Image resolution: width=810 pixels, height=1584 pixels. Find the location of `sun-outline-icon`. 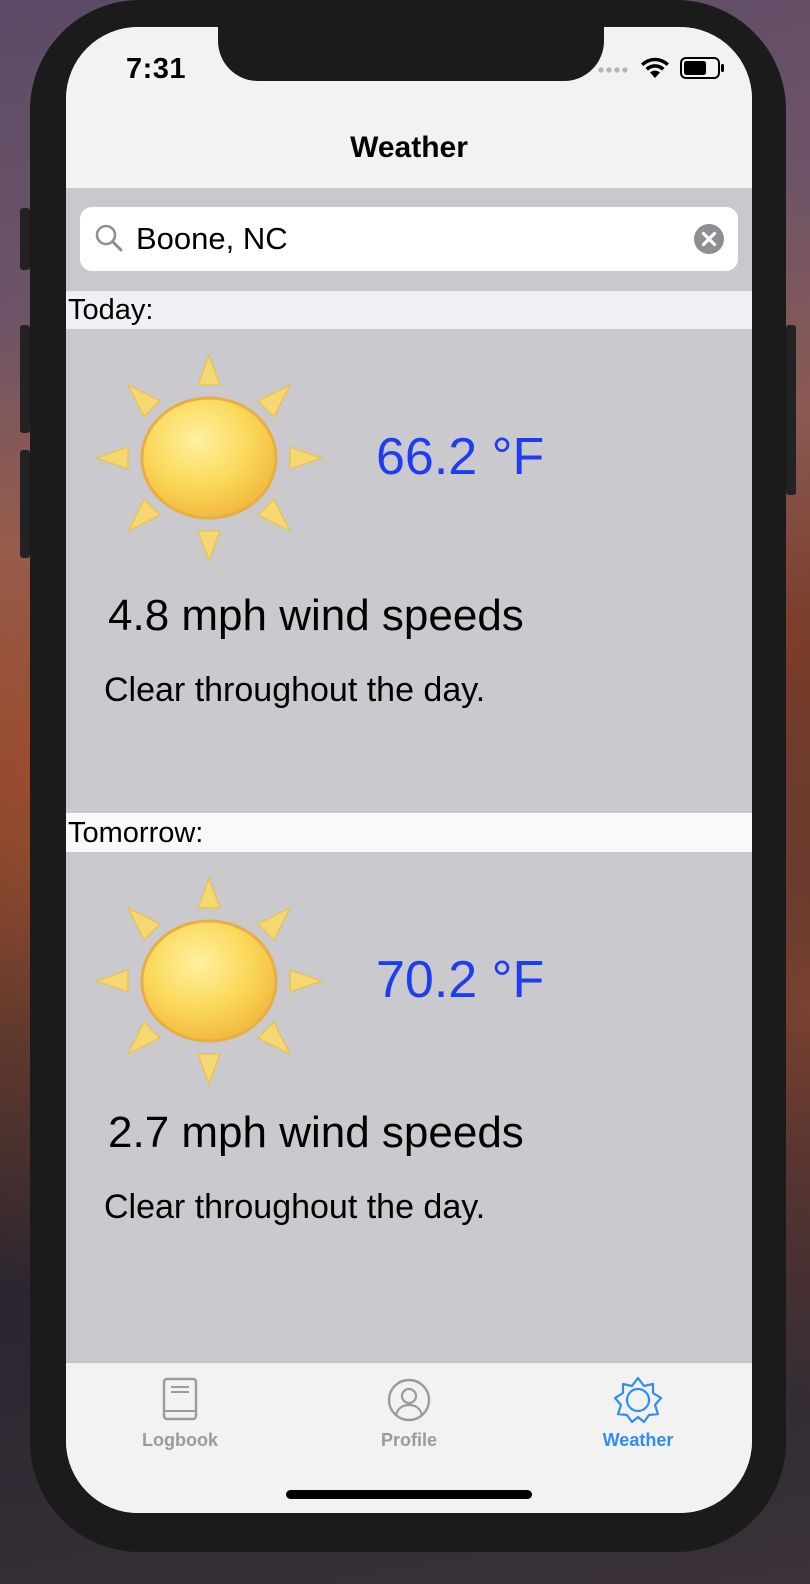

sun-outline-icon is located at coordinates (638, 1400).